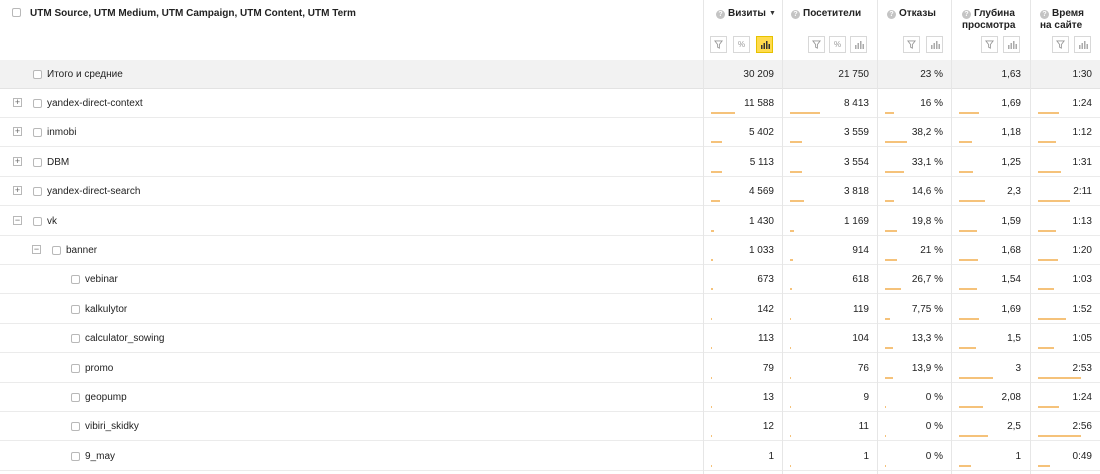 This screenshot has width=1100, height=474. Describe the element at coordinates (1082, 339) in the screenshot. I see `metric-value: 1:05` at that location.